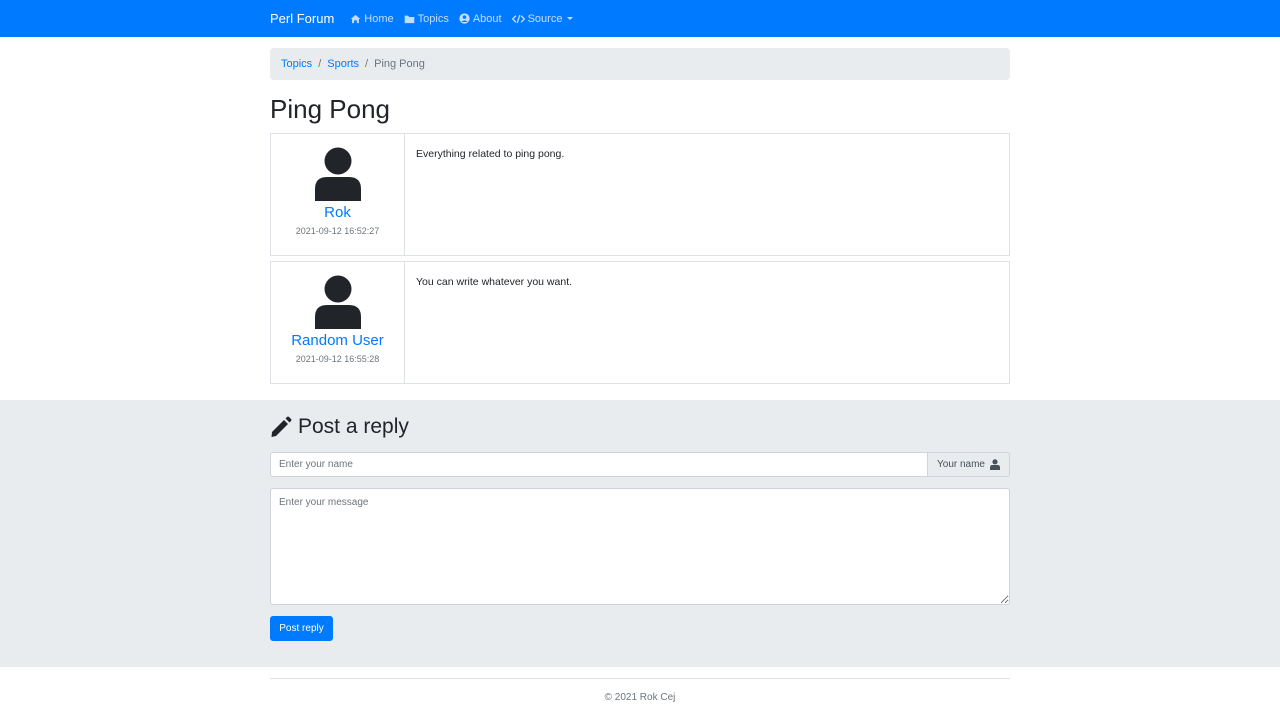 The image size is (1280, 720). What do you see at coordinates (640, 697) in the screenshot?
I see `footer-copyright: © 2021 Rok Cej` at bounding box center [640, 697].